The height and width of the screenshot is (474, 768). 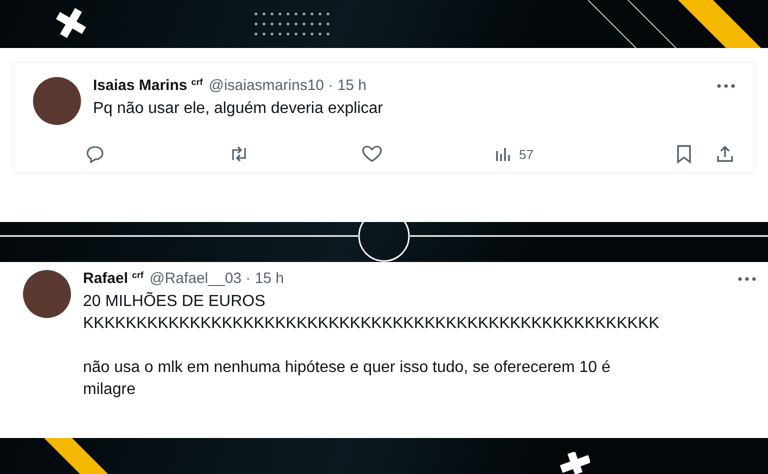 What do you see at coordinates (347, 379) in the screenshot?
I see `tweet-text: não usa o mlk em nenhuma hipótese e quer isso tudo, se oferecerem 10 é milagre` at bounding box center [347, 379].